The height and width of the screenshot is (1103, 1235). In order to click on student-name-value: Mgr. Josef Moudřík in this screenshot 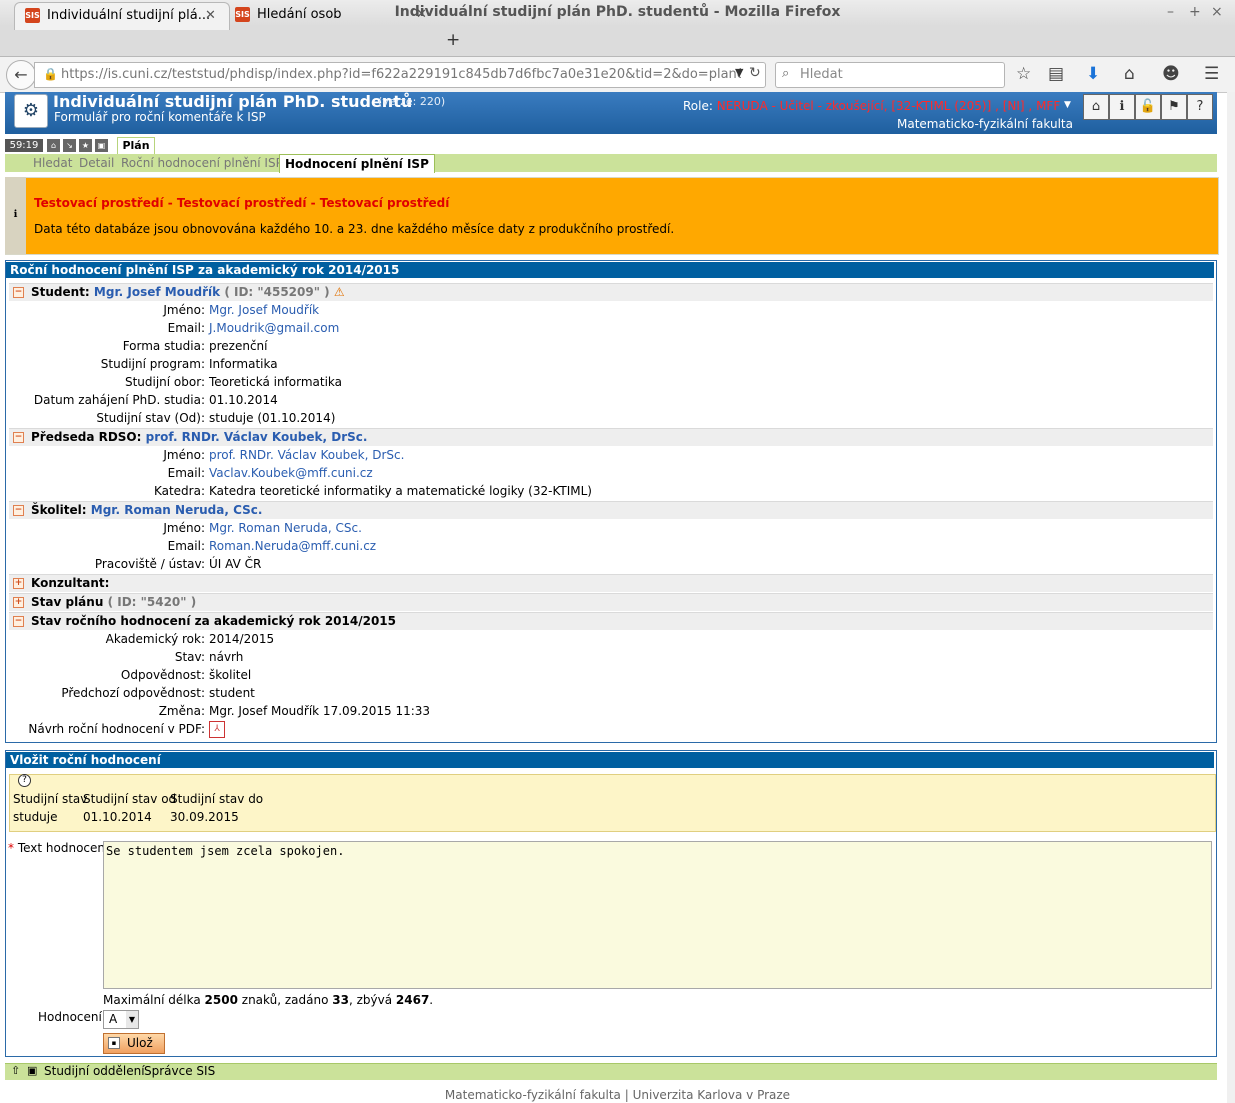, I will do `click(264, 310)`.